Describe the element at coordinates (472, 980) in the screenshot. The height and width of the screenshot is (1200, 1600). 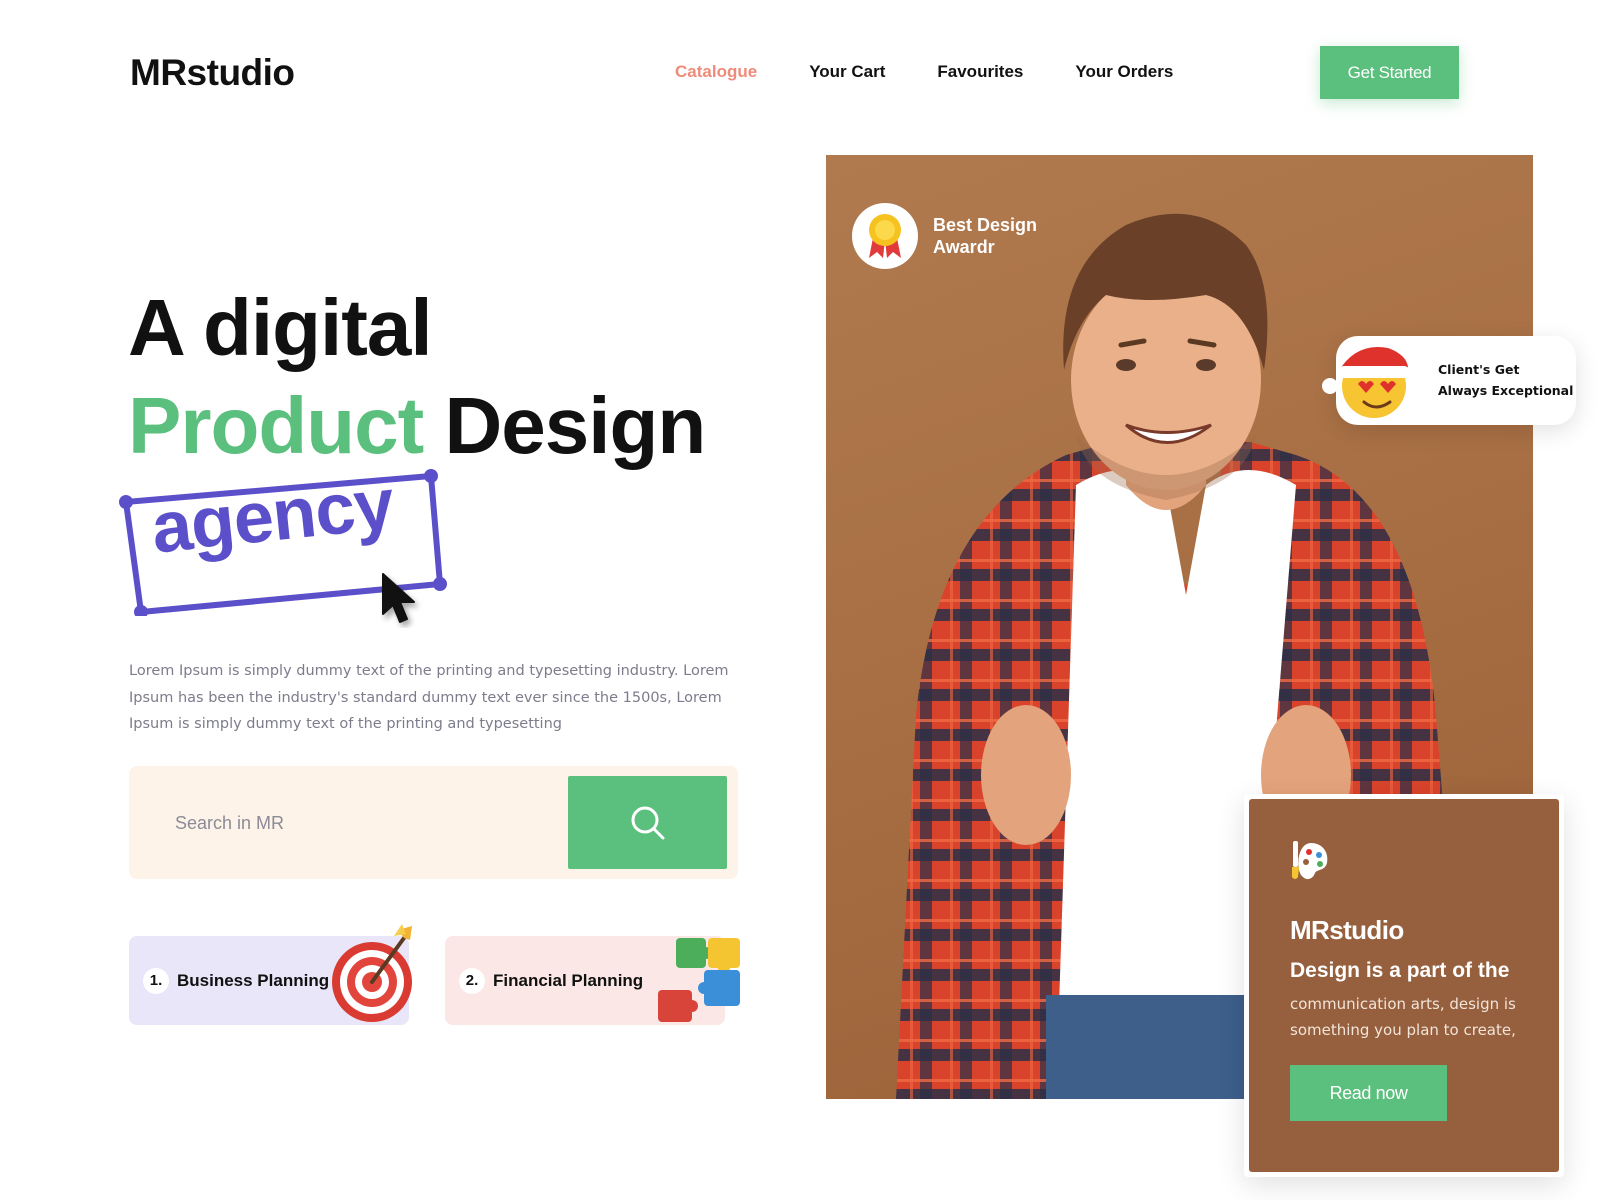
I see `card-number: 2.` at that location.